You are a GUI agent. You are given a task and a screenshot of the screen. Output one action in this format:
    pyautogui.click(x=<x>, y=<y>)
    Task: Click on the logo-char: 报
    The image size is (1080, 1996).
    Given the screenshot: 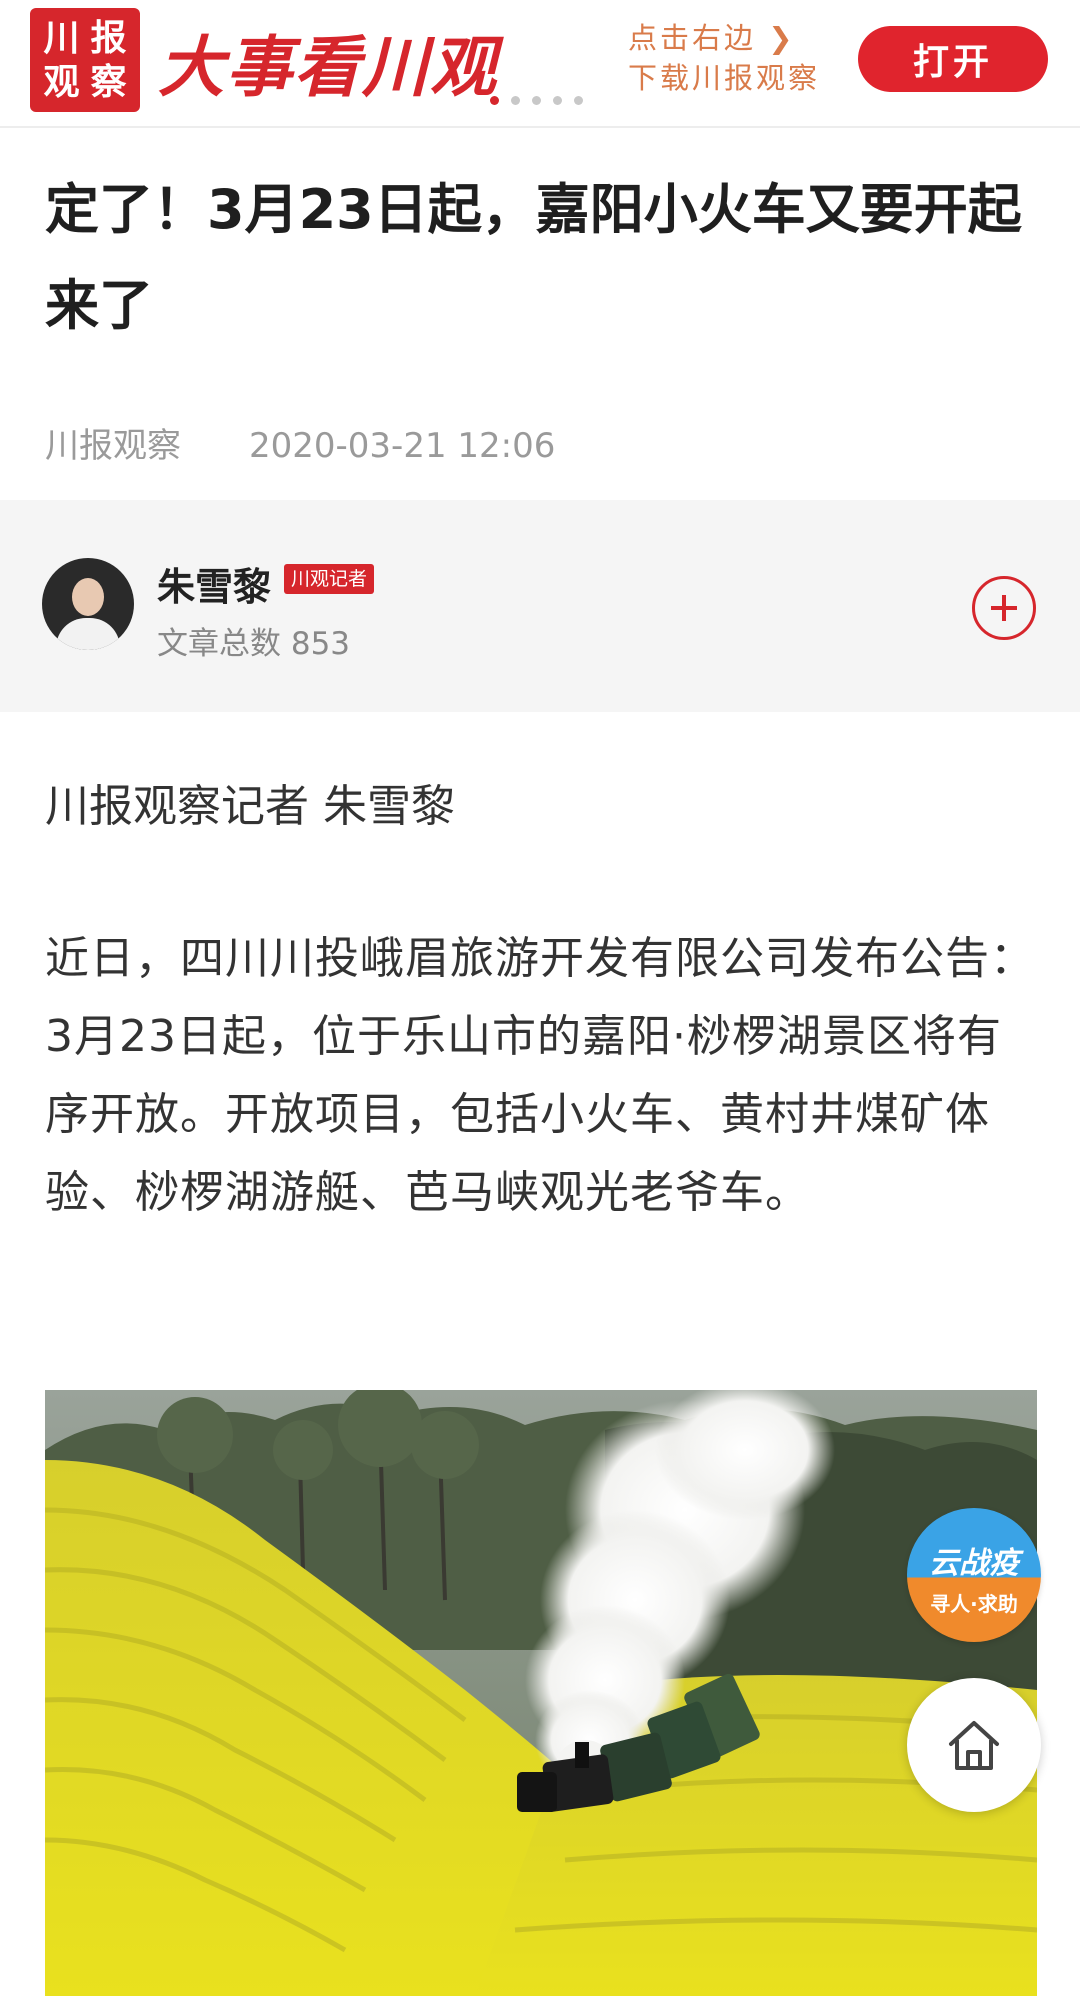 What is the action you would take?
    pyautogui.click(x=108, y=38)
    